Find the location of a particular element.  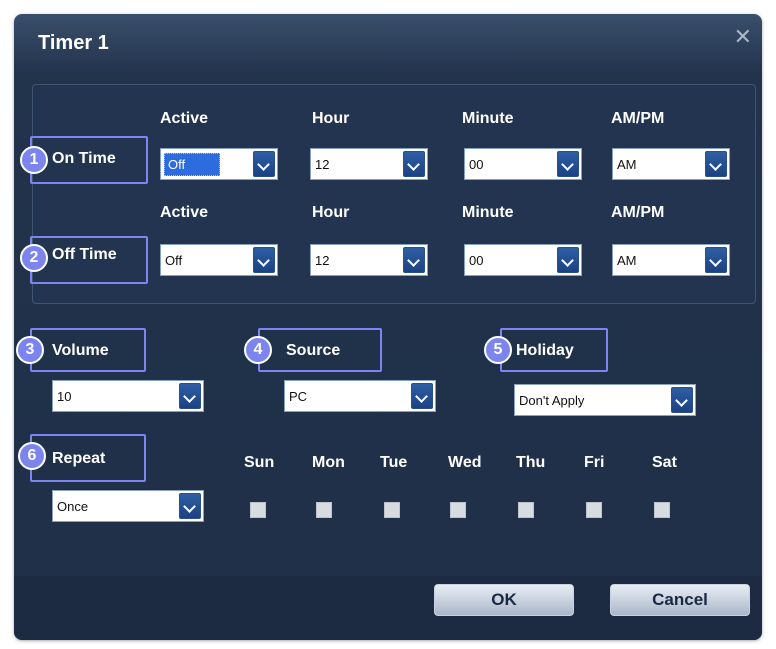

header-ampm: AM/PM is located at coordinates (638, 118).